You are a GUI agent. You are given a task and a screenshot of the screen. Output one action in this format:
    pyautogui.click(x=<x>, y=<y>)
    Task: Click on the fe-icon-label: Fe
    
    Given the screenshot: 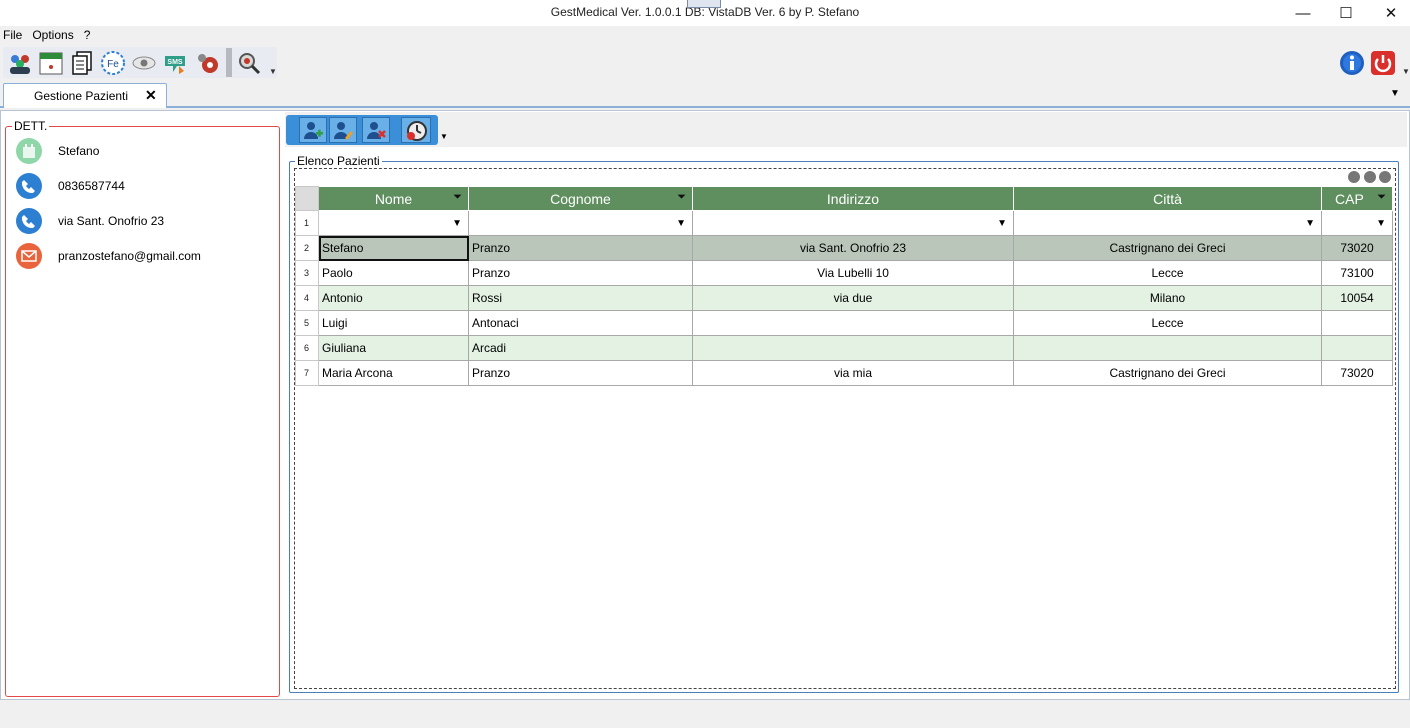 What is the action you would take?
    pyautogui.click(x=113, y=64)
    